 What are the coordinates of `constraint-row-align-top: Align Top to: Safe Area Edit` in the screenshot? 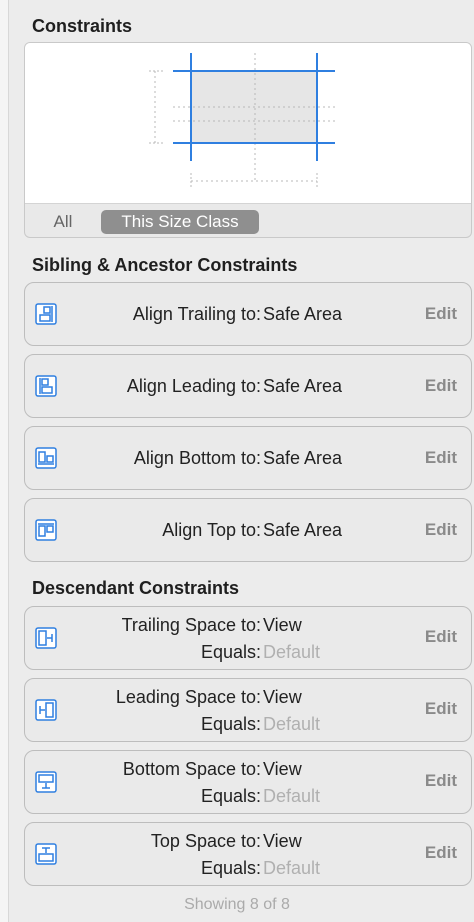 It's located at (248, 530).